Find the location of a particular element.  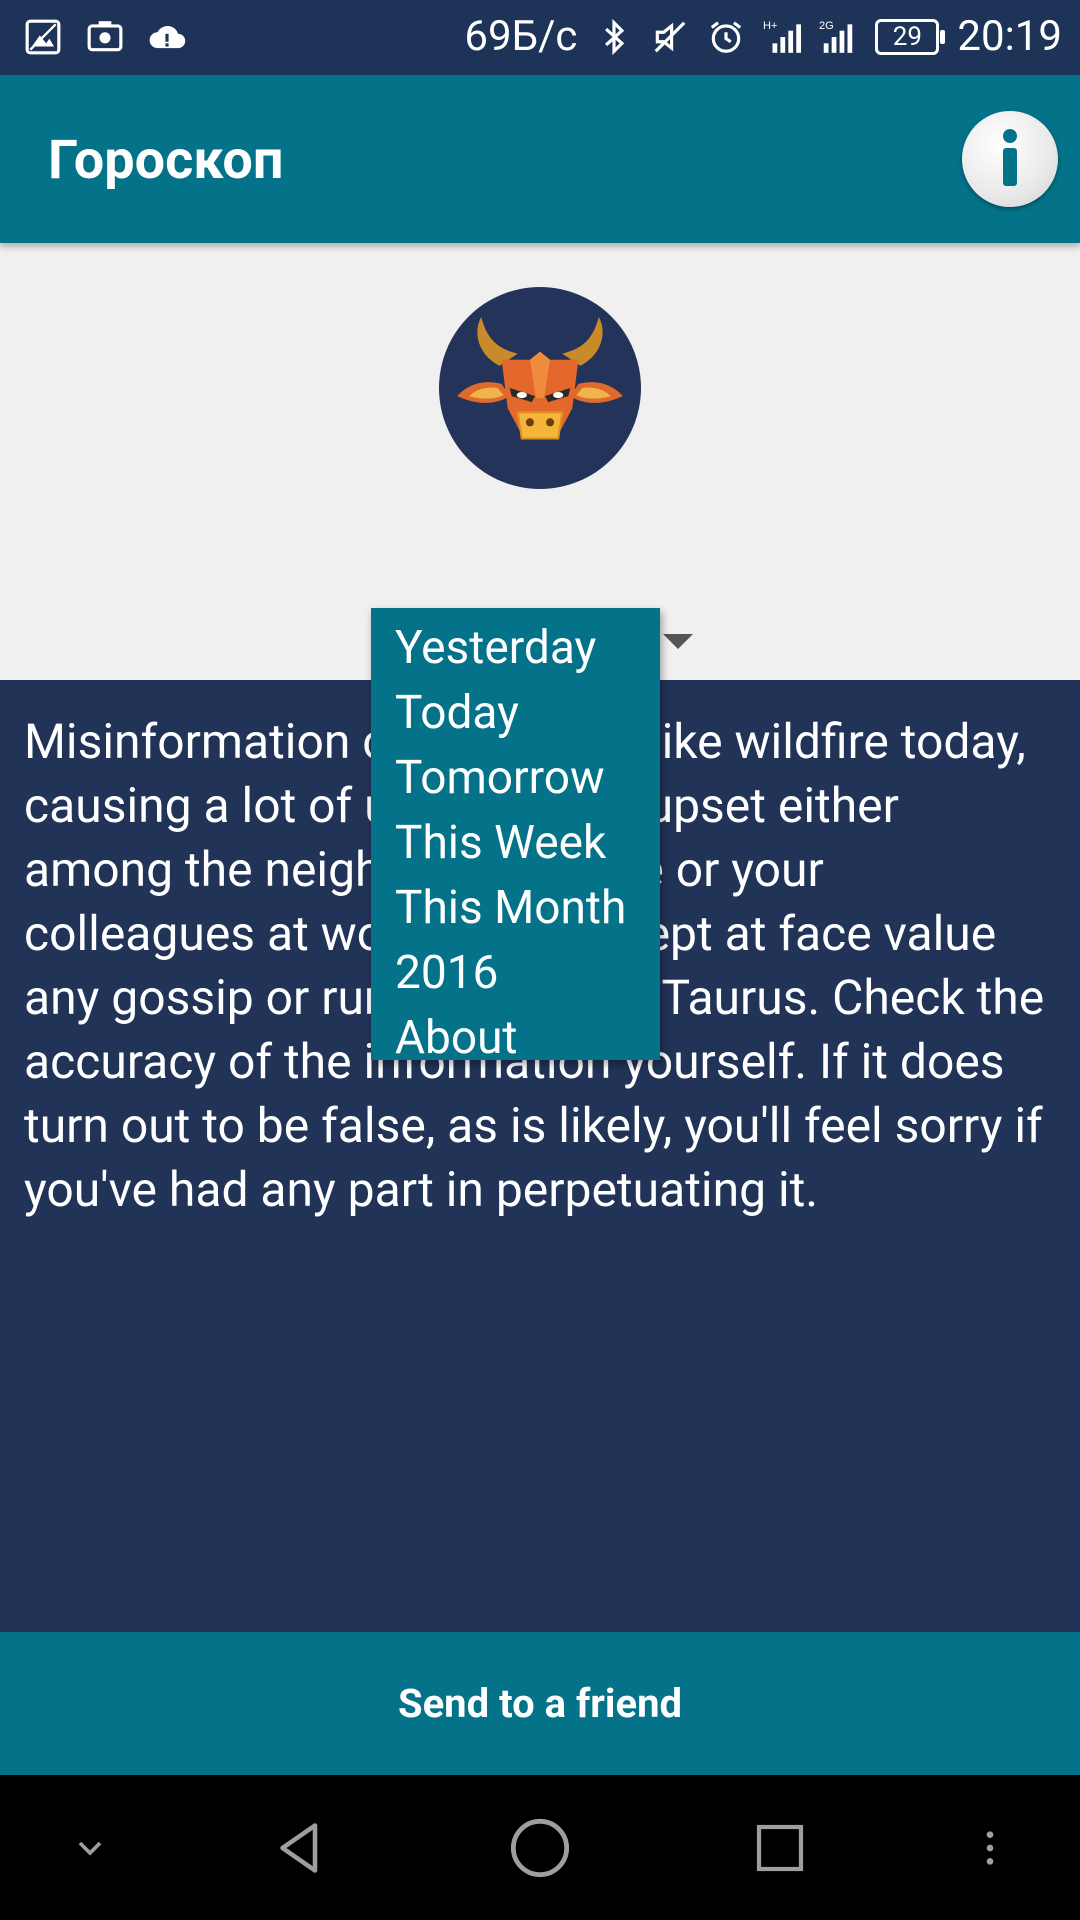

more-button is located at coordinates (990, 1847).